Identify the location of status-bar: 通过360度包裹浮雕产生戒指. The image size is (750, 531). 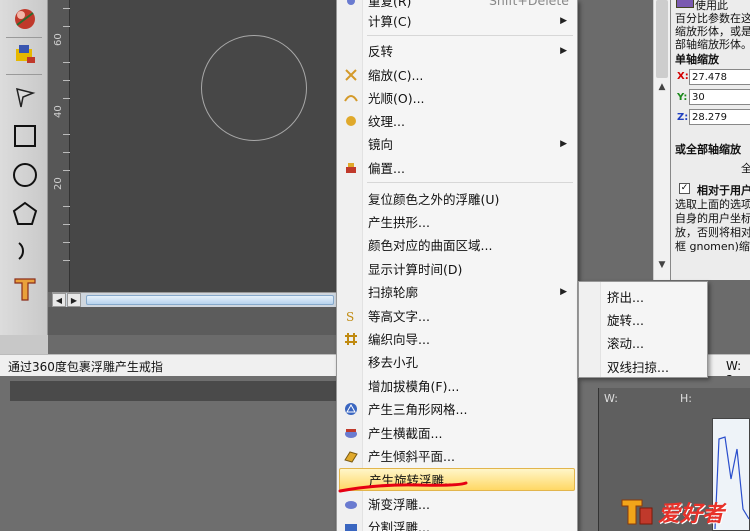
(168, 365).